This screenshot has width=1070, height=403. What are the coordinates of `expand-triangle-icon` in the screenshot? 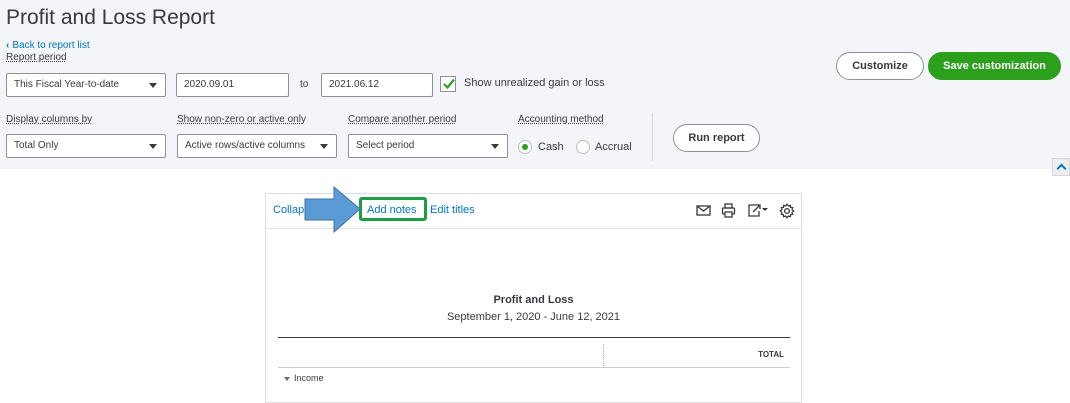 It's located at (287, 378).